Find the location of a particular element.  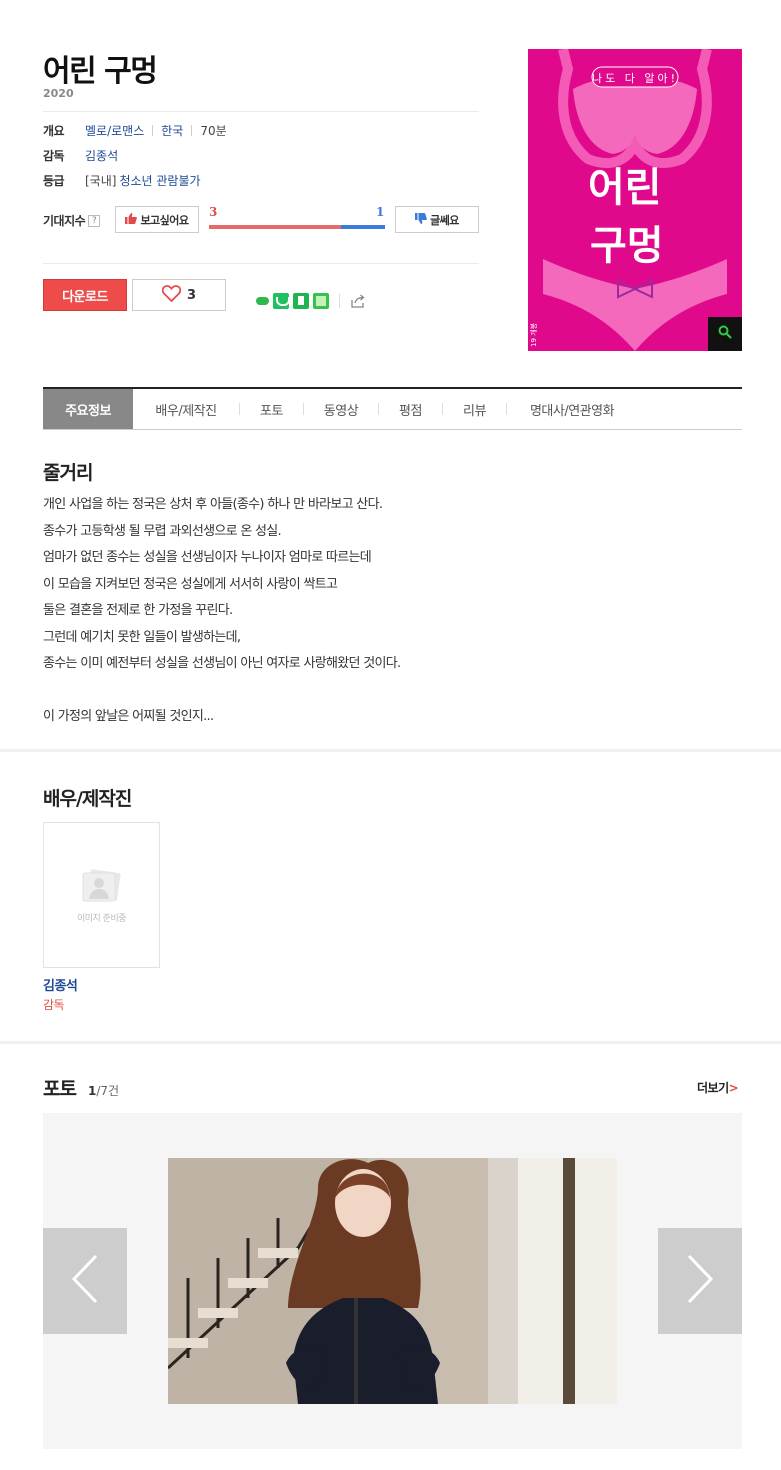

tab-quotes-related: 명대사/연관영화 is located at coordinates (572, 409).